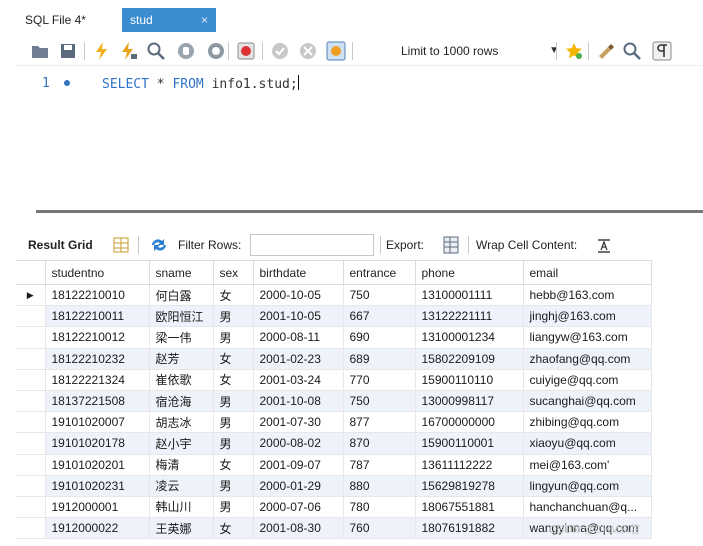 The height and width of the screenshot is (546, 703). I want to click on commit-check-icon, so click(280, 51).